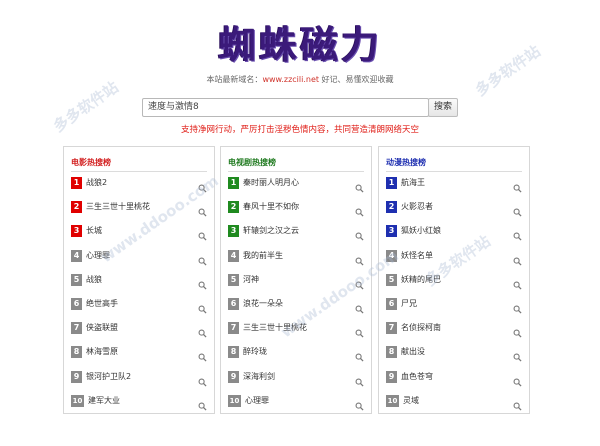 This screenshot has height=446, width=600. What do you see at coordinates (454, 306) in the screenshot?
I see `list-item: 6 尸兄` at bounding box center [454, 306].